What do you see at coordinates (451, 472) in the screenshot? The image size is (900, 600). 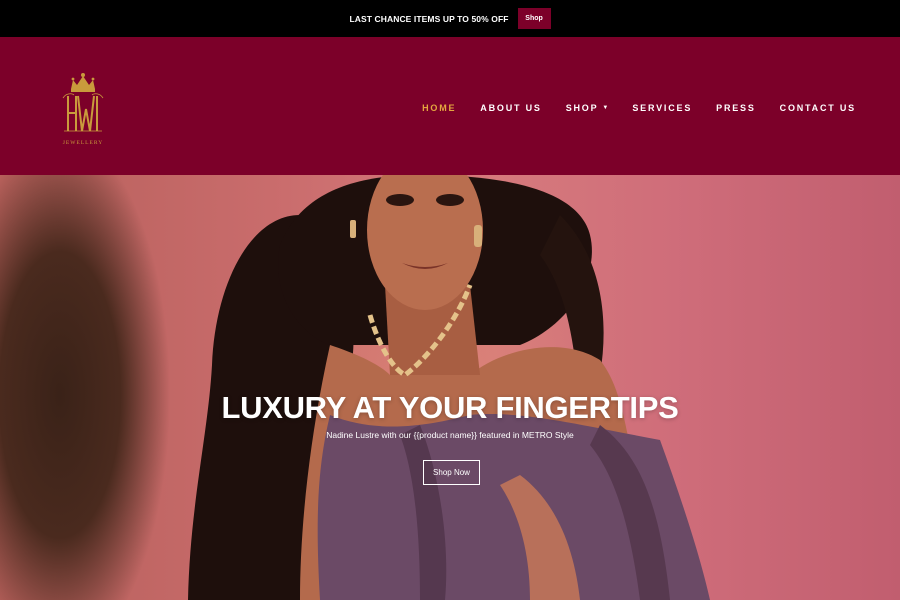 I see `shop-now-button: Shop Now` at bounding box center [451, 472].